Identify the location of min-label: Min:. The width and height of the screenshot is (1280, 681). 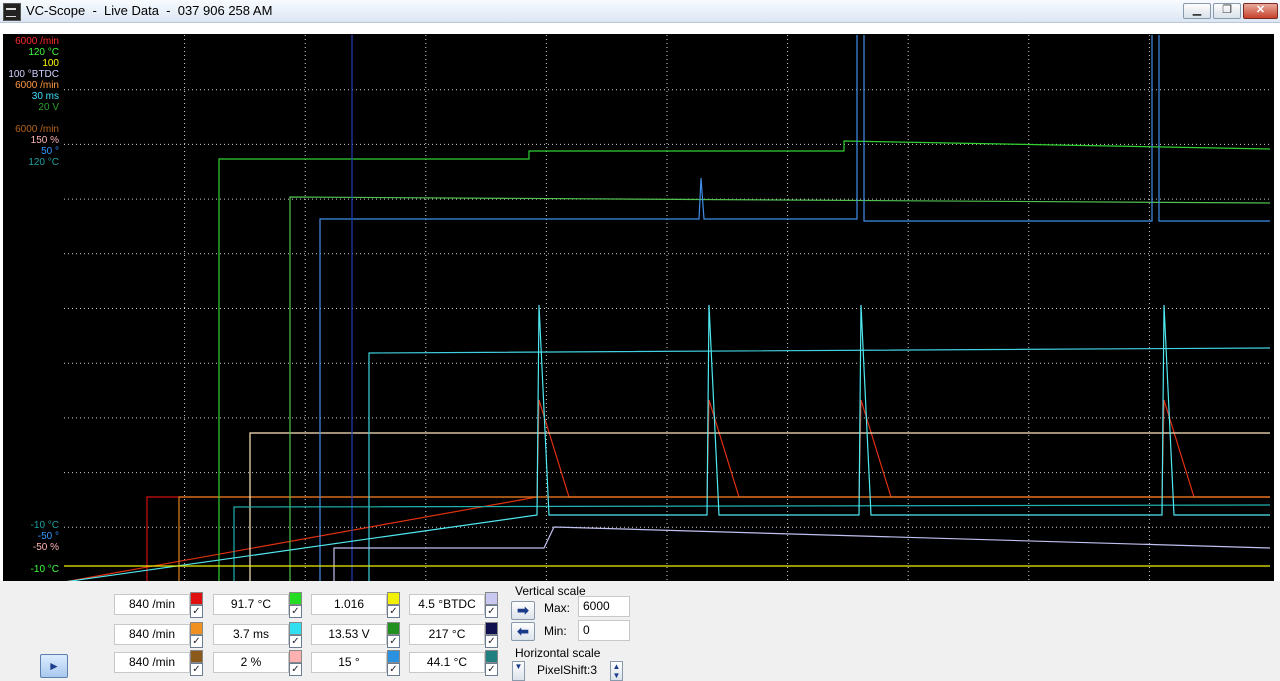
(555, 631).